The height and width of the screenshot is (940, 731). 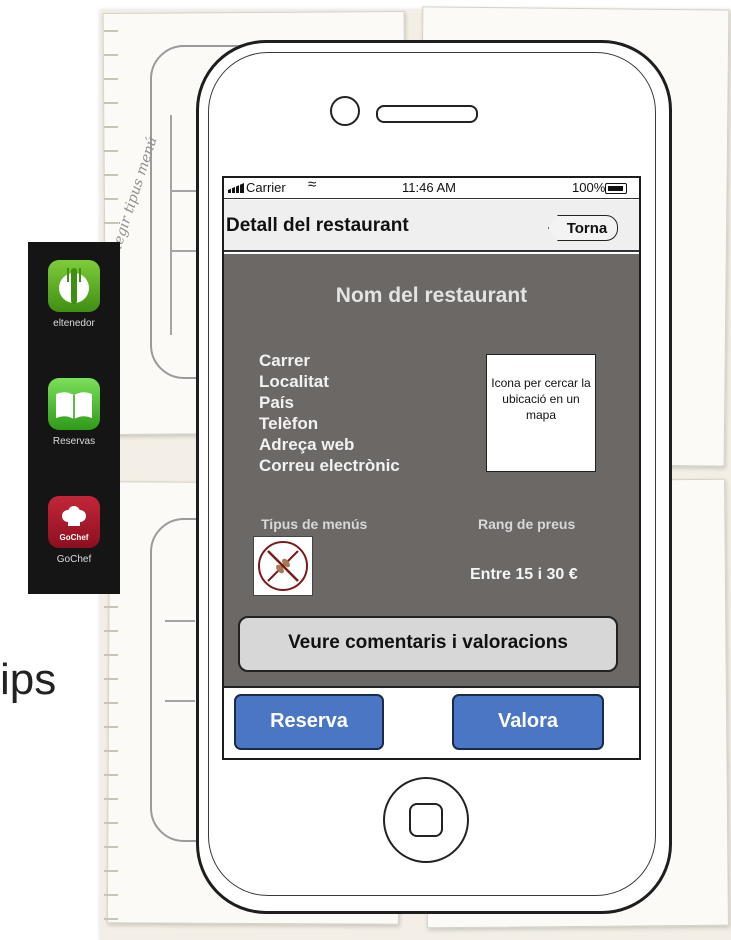 I want to click on icon-circle, so click(x=283, y=566).